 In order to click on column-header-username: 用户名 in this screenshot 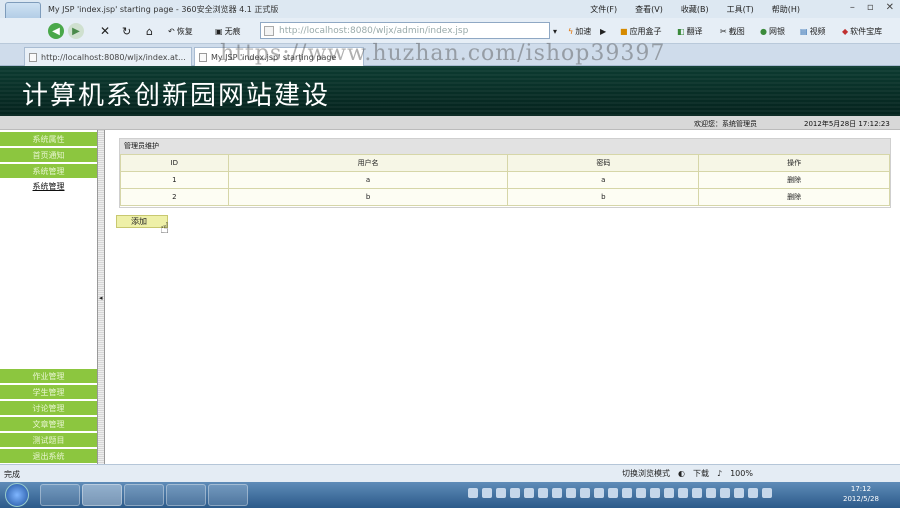, I will do `click(368, 163)`.